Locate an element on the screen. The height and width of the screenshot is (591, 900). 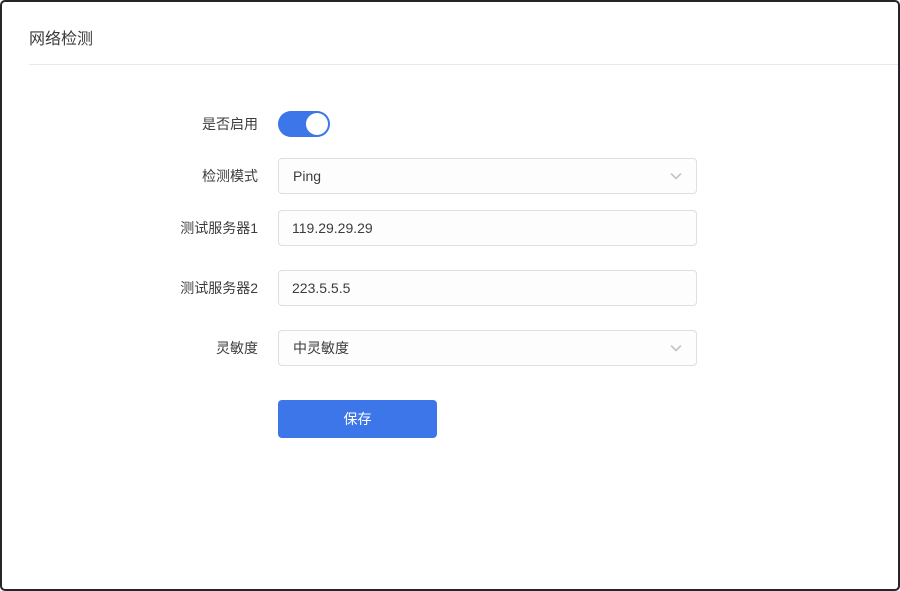
form-row-server2: 测试服务器2 is located at coordinates (450, 288).